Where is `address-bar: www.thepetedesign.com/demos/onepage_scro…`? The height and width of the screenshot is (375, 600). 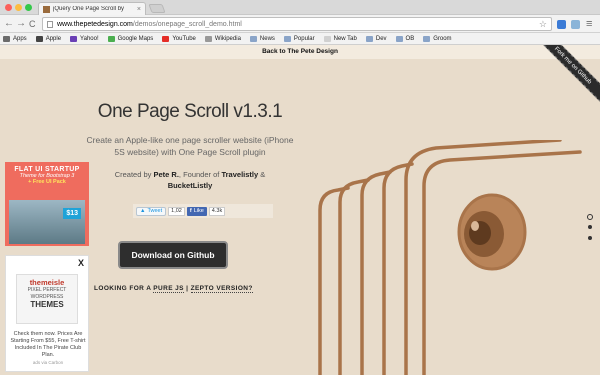 address-bar: www.thepetedesign.com/demos/onepage_scro… is located at coordinates (297, 24).